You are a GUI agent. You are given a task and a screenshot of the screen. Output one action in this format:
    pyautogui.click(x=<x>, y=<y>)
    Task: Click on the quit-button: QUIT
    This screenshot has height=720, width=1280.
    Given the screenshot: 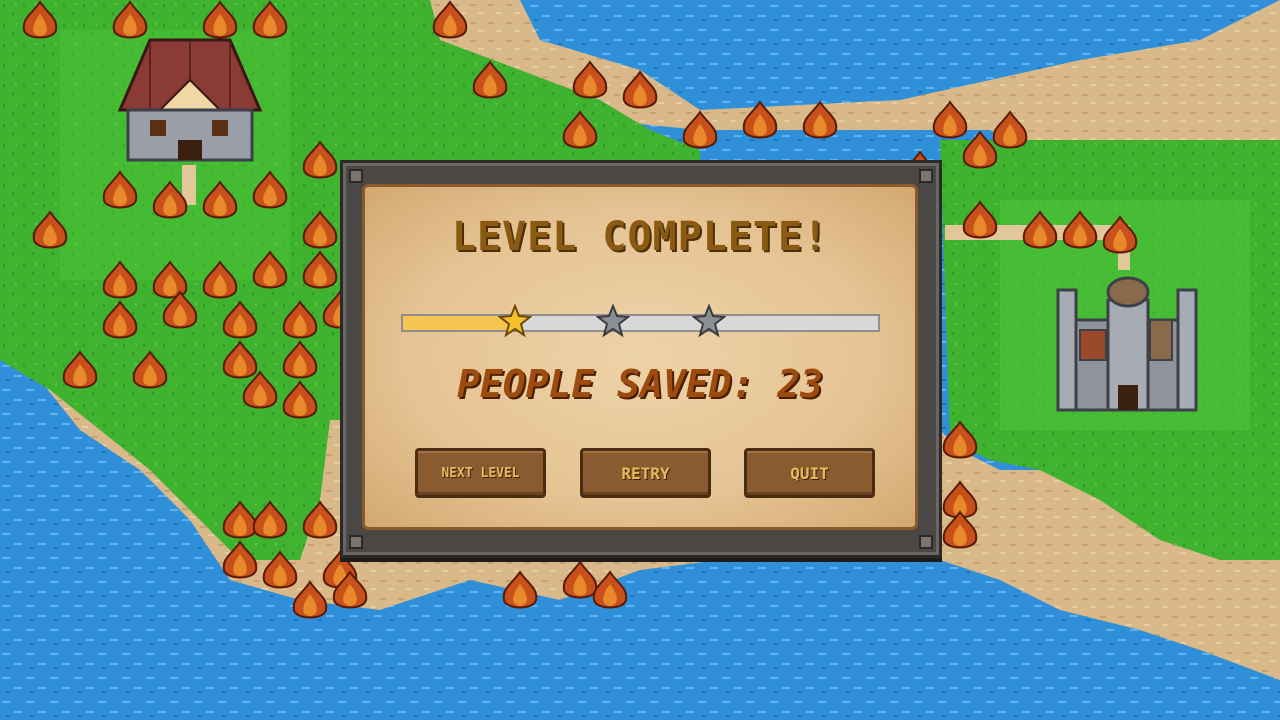 What is the action you would take?
    pyautogui.click(x=809, y=473)
    